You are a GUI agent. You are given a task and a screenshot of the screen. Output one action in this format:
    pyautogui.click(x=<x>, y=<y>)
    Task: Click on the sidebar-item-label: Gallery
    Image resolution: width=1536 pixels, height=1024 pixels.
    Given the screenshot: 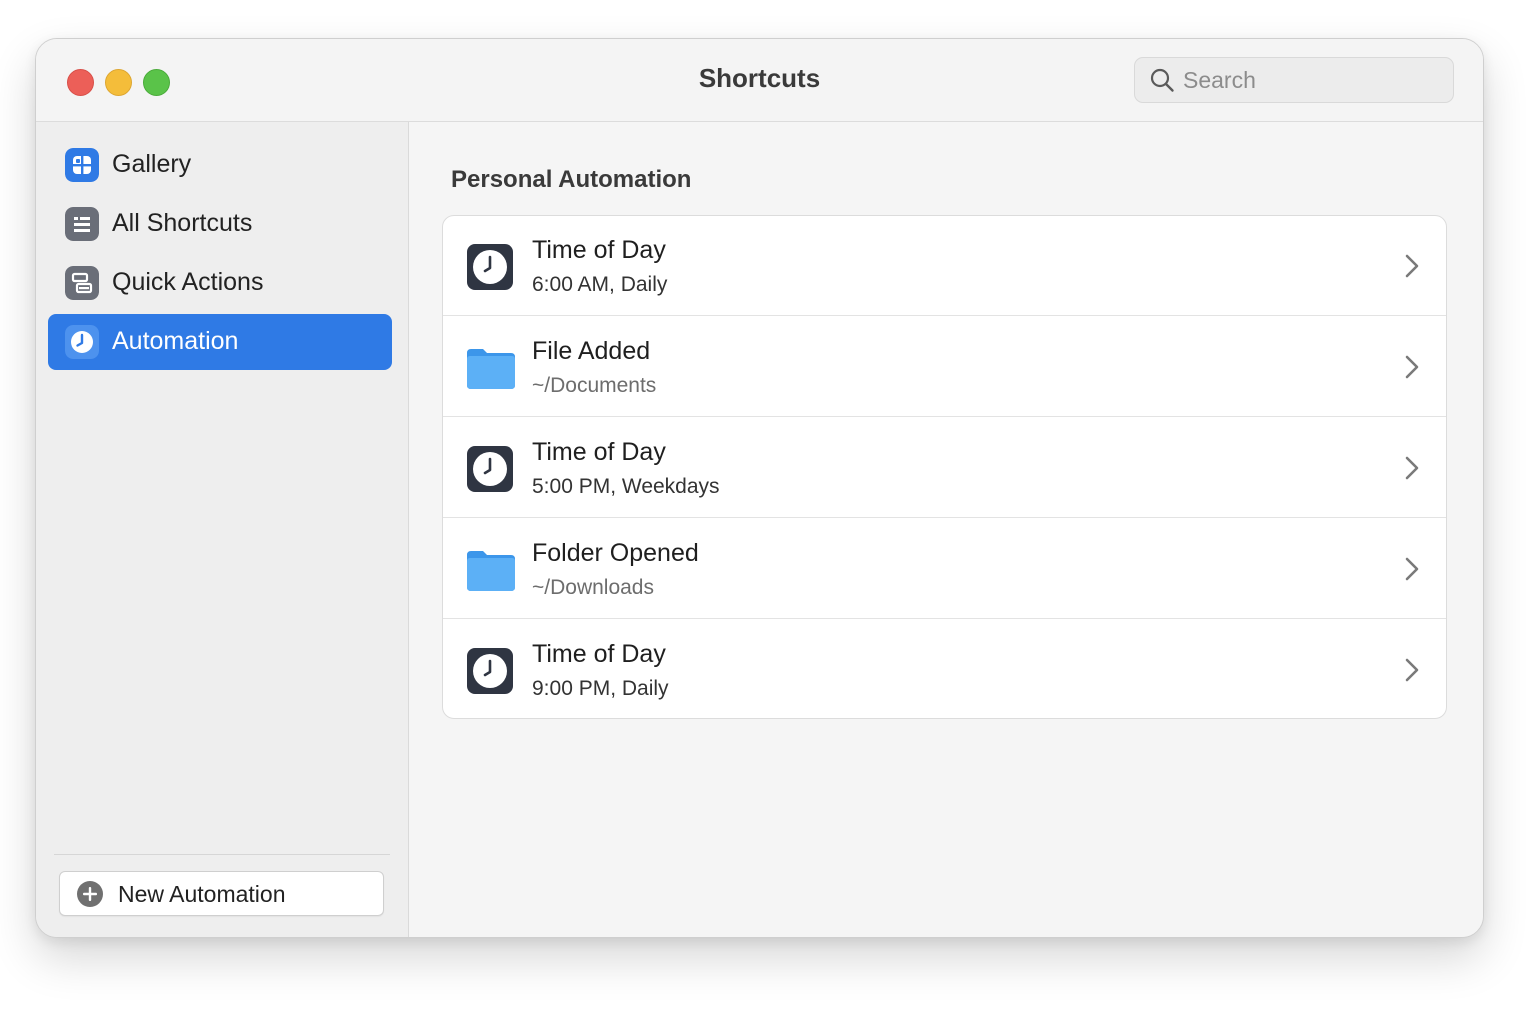 What is the action you would take?
    pyautogui.click(x=152, y=164)
    